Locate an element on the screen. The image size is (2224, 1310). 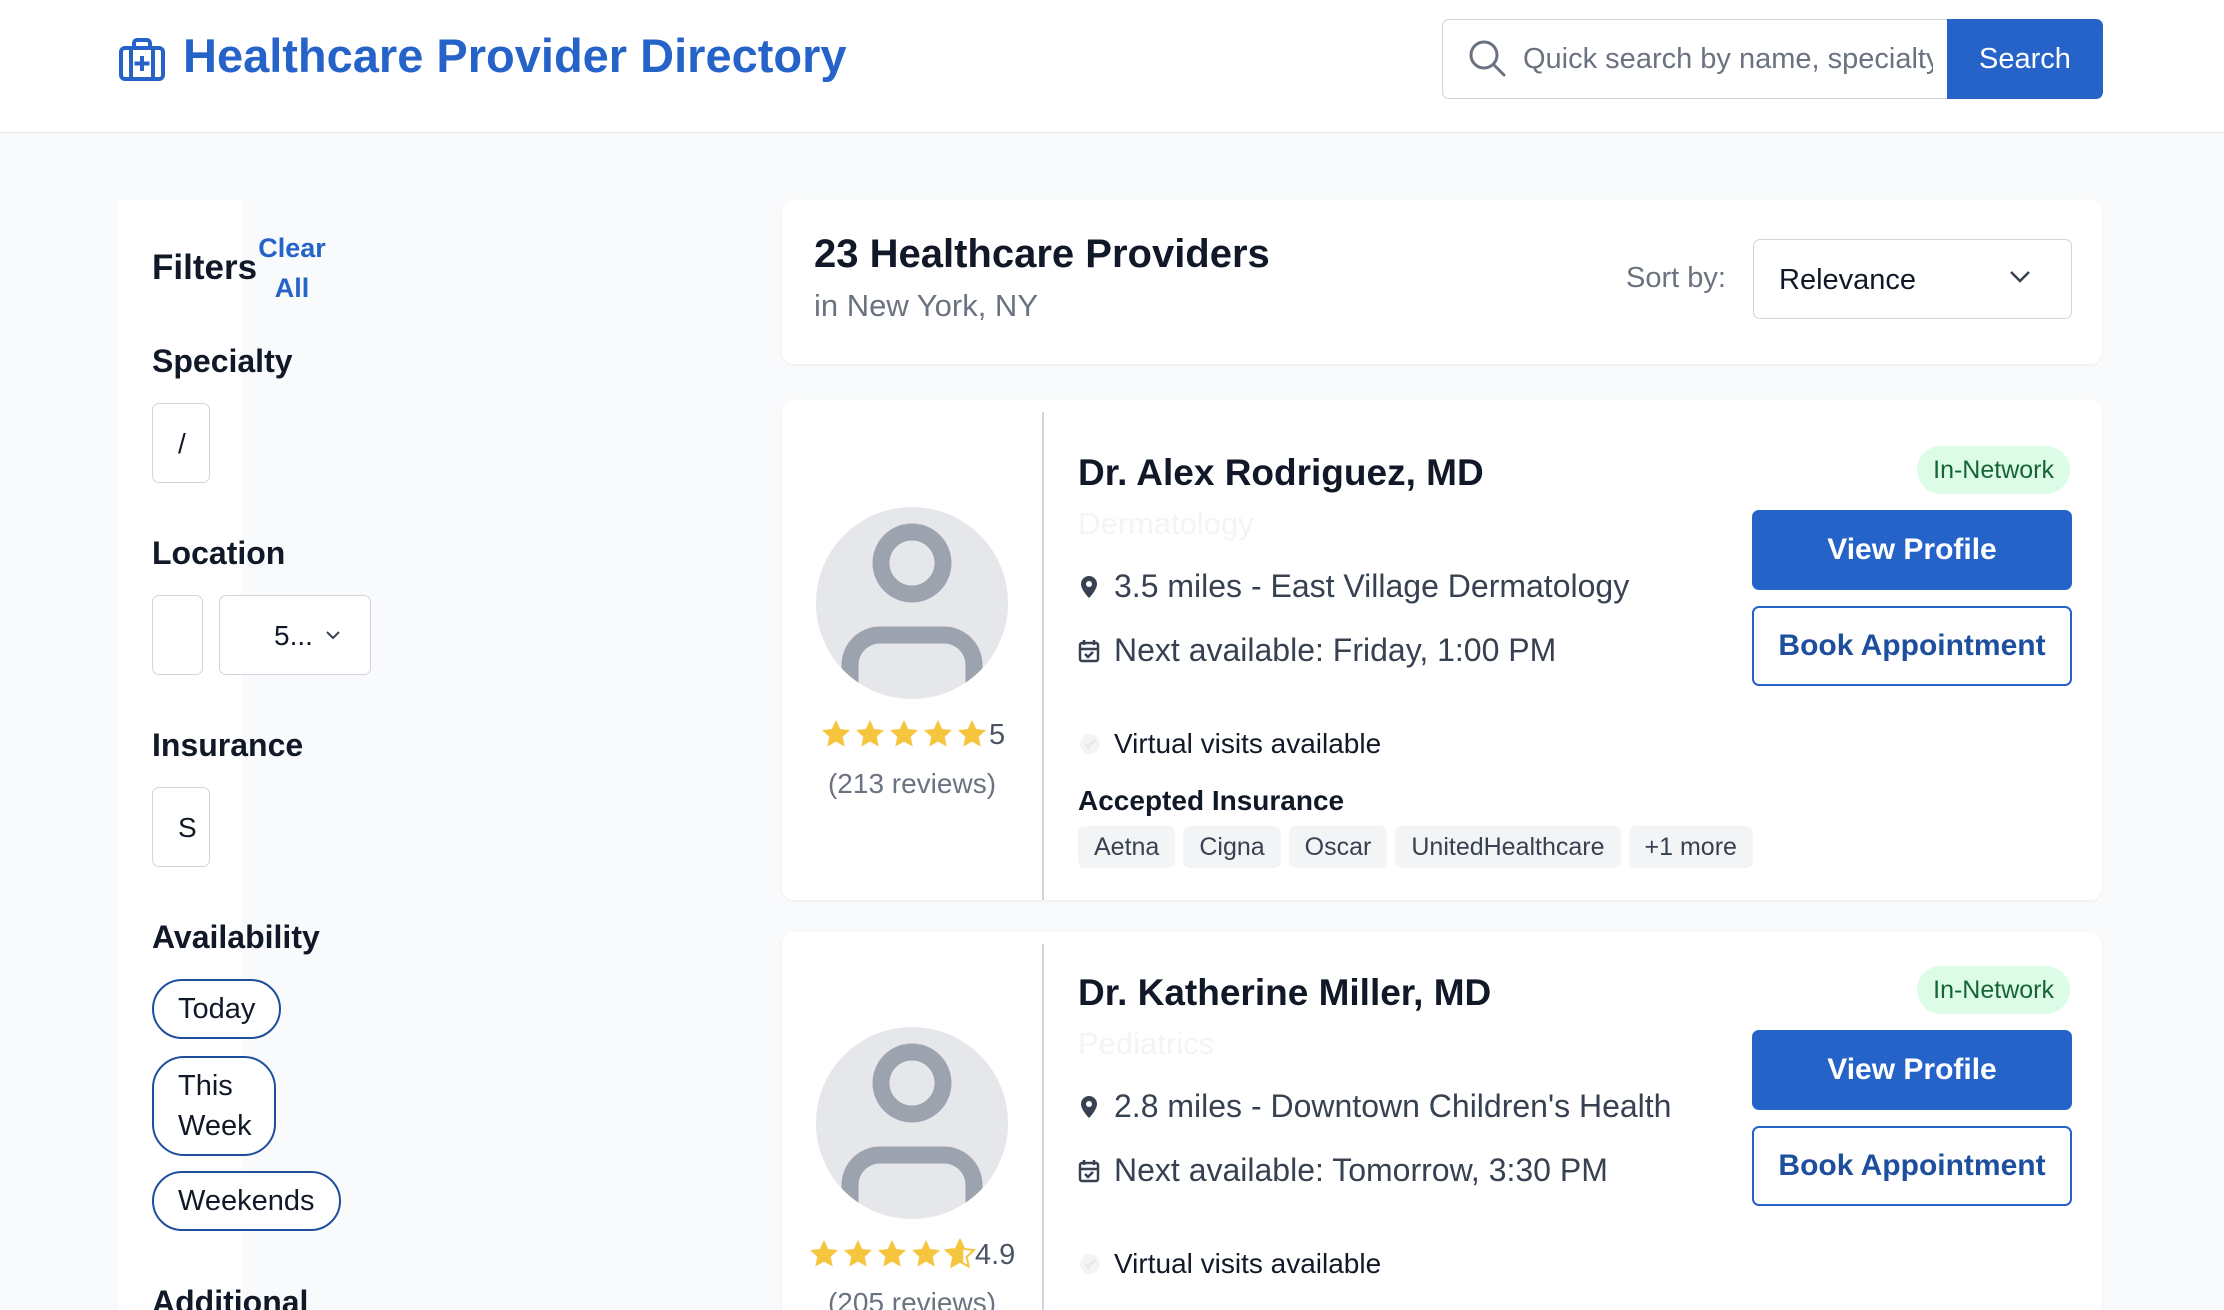
insurance-tag: UnitedHealthcare is located at coordinates (1508, 847).